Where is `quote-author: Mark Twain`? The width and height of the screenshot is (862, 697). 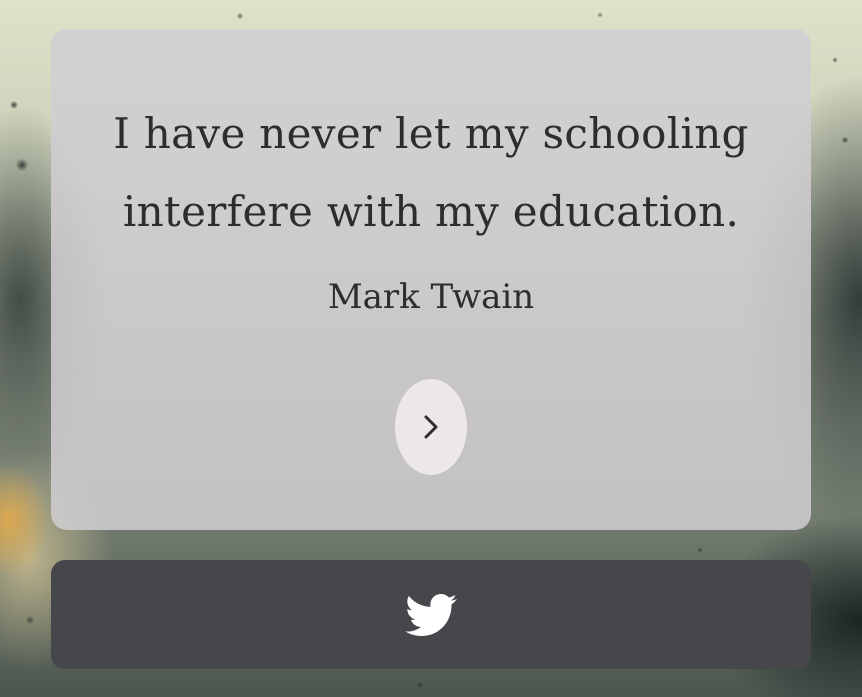
quote-author: Mark Twain is located at coordinates (431, 297).